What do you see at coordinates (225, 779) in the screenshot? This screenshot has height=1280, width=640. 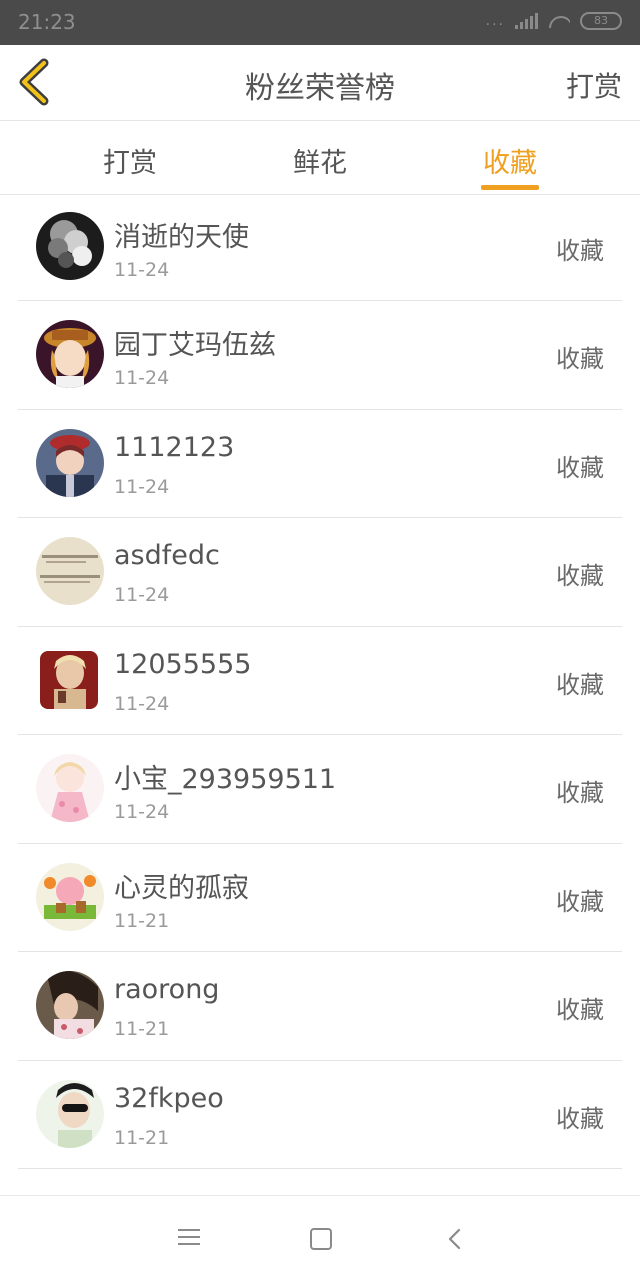 I see `fan-name: 小宝_293959511` at bounding box center [225, 779].